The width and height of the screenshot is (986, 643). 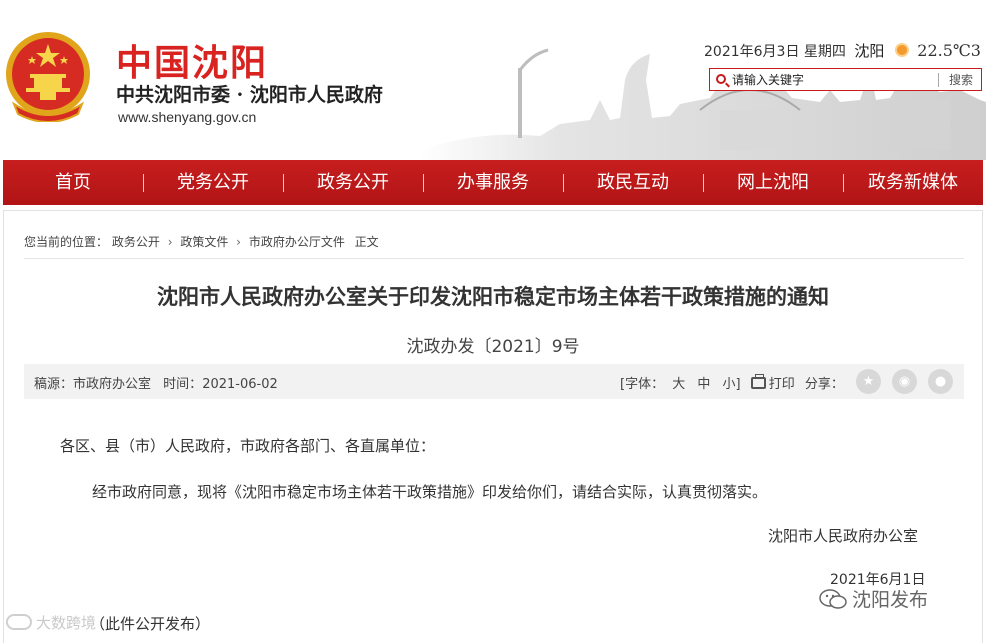 What do you see at coordinates (703, 384) in the screenshot?
I see `font-size-medium: 中` at bounding box center [703, 384].